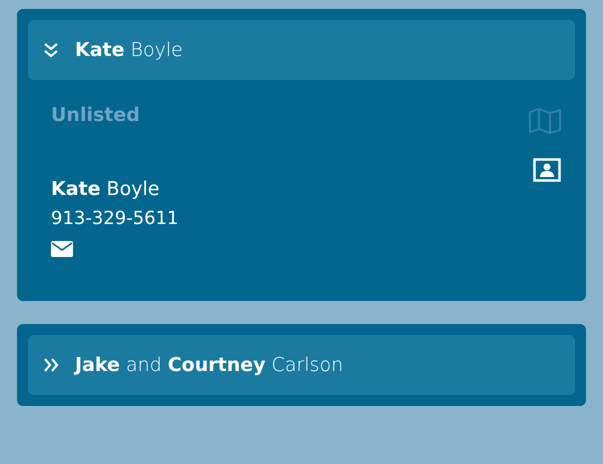 This screenshot has height=464, width=603. I want to click on entry-header: Jake and Courtney Carlson, so click(301, 365).